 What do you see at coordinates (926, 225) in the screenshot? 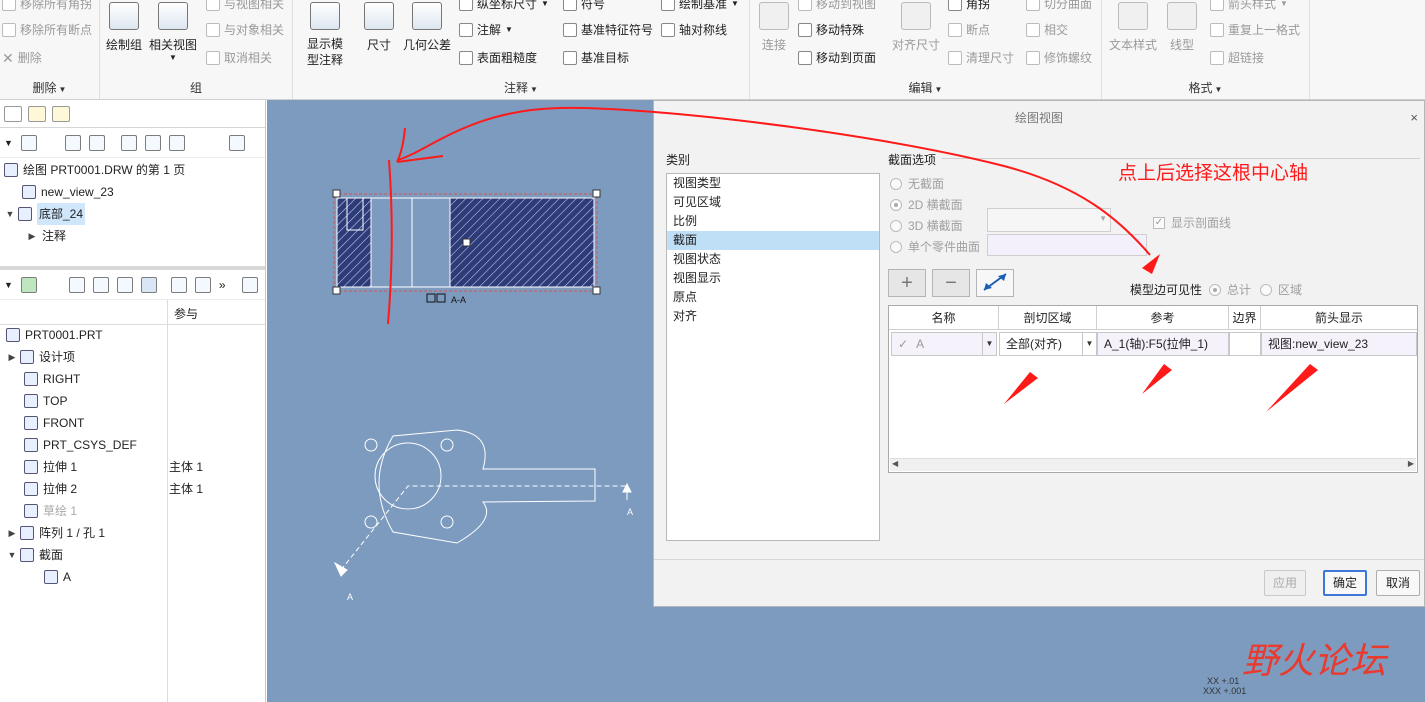
I see `radio-3d-section: 3D 横截面` at bounding box center [926, 225].